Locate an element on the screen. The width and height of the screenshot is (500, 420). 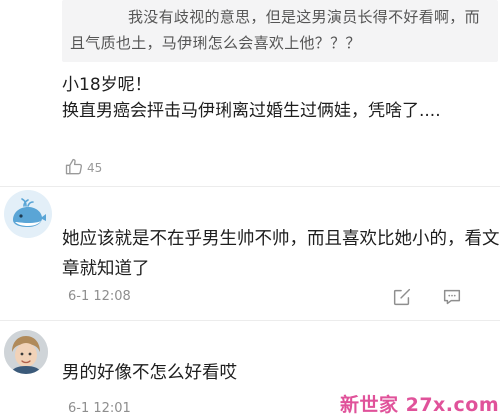
like-count: 45 is located at coordinates (95, 168).